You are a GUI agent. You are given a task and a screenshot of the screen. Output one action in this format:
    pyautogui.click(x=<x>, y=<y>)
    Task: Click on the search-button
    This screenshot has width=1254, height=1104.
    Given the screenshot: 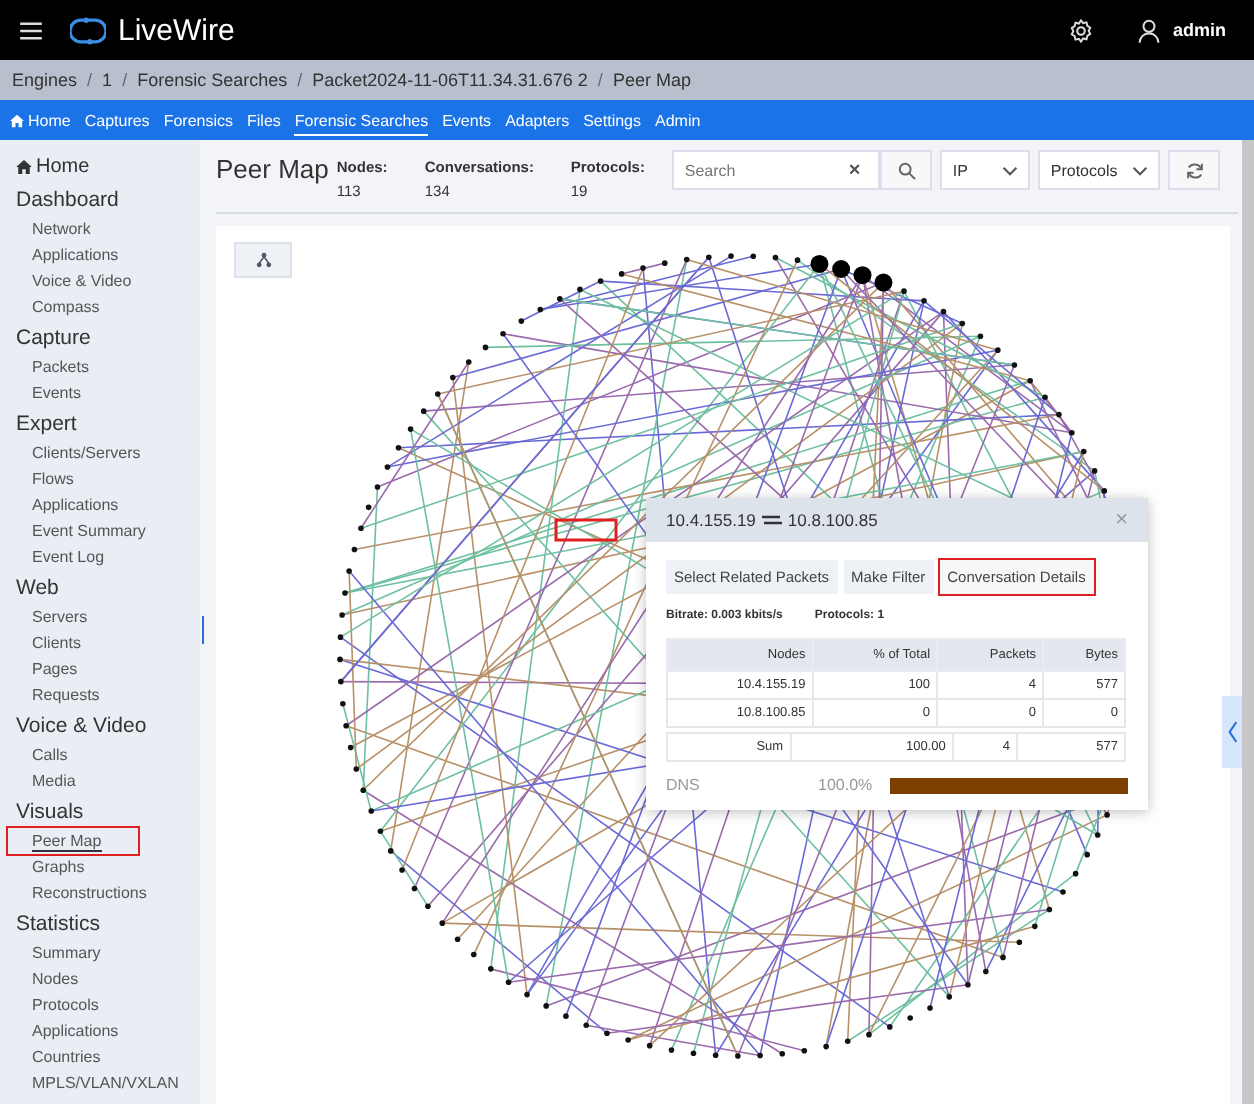 What is the action you would take?
    pyautogui.click(x=906, y=170)
    